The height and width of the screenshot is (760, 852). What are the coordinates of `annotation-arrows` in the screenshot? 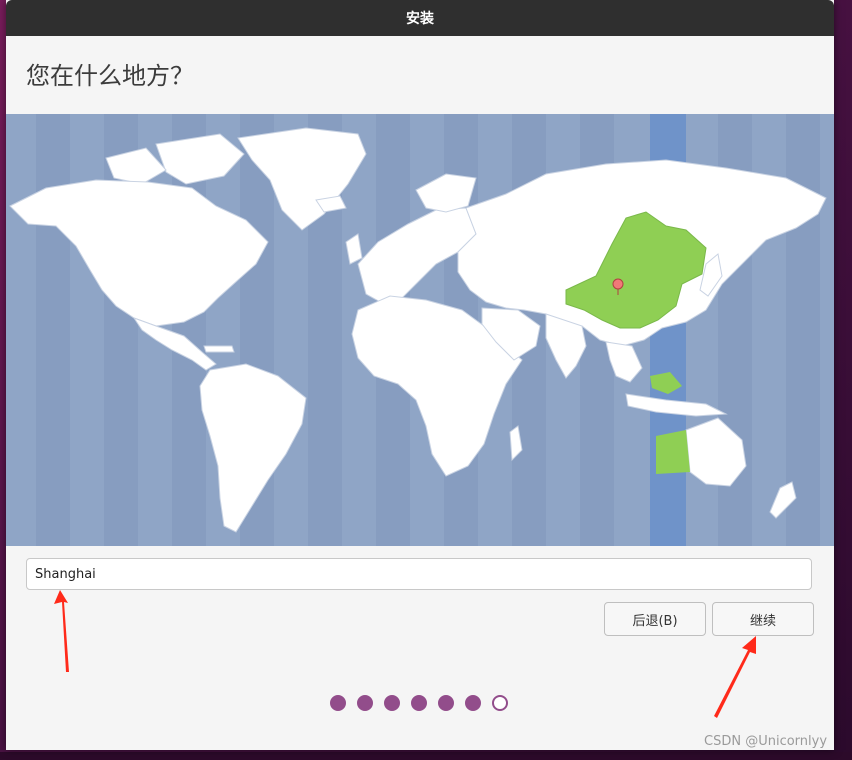 It's located at (405, 654).